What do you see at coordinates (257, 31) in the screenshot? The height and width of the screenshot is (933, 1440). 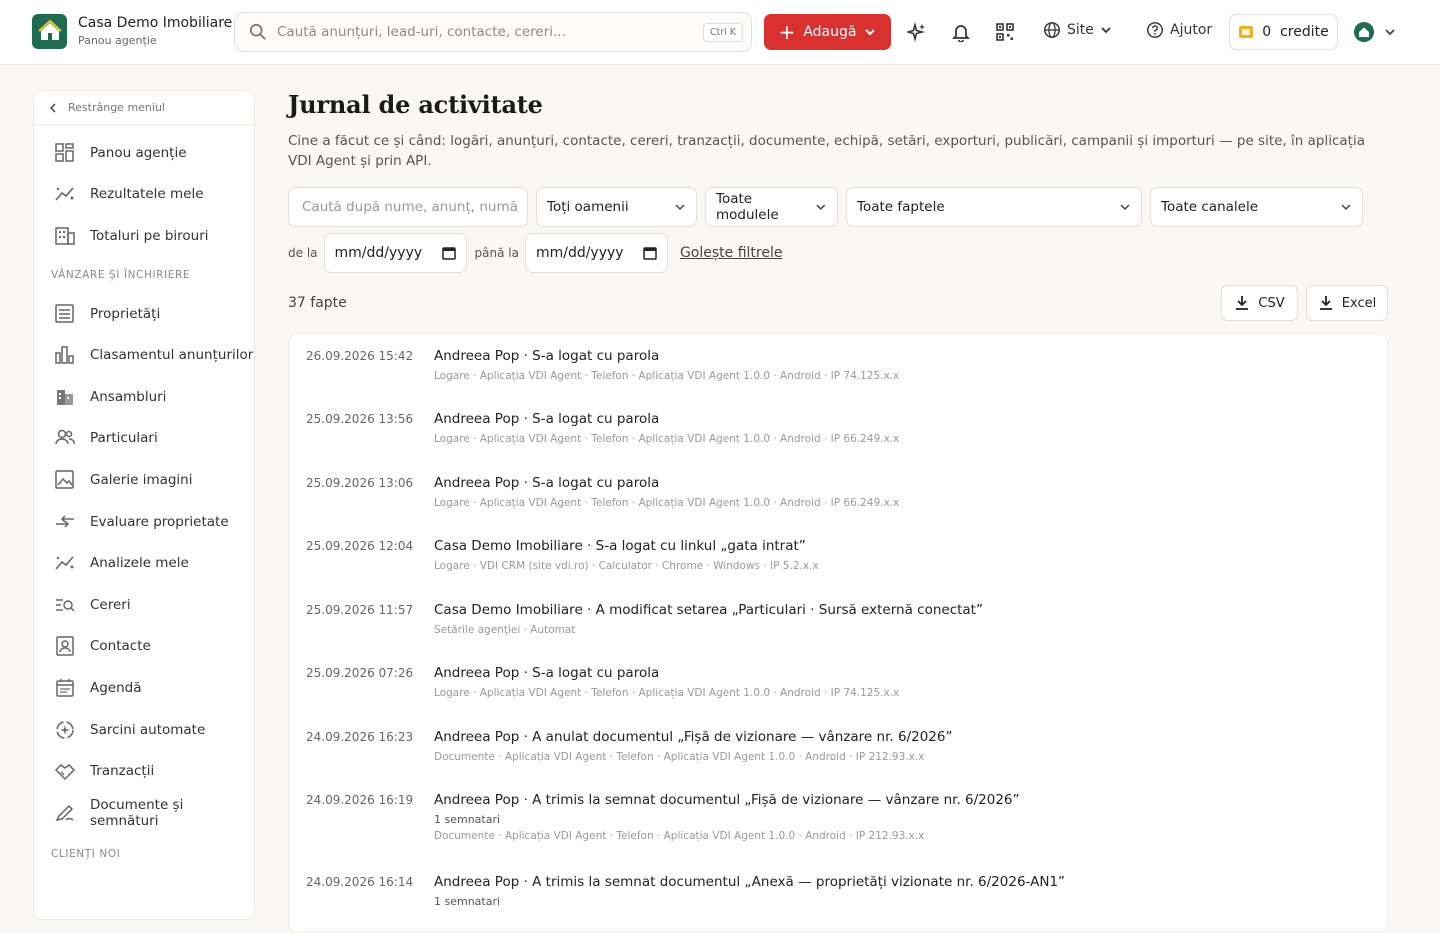 I see `search-icon` at bounding box center [257, 31].